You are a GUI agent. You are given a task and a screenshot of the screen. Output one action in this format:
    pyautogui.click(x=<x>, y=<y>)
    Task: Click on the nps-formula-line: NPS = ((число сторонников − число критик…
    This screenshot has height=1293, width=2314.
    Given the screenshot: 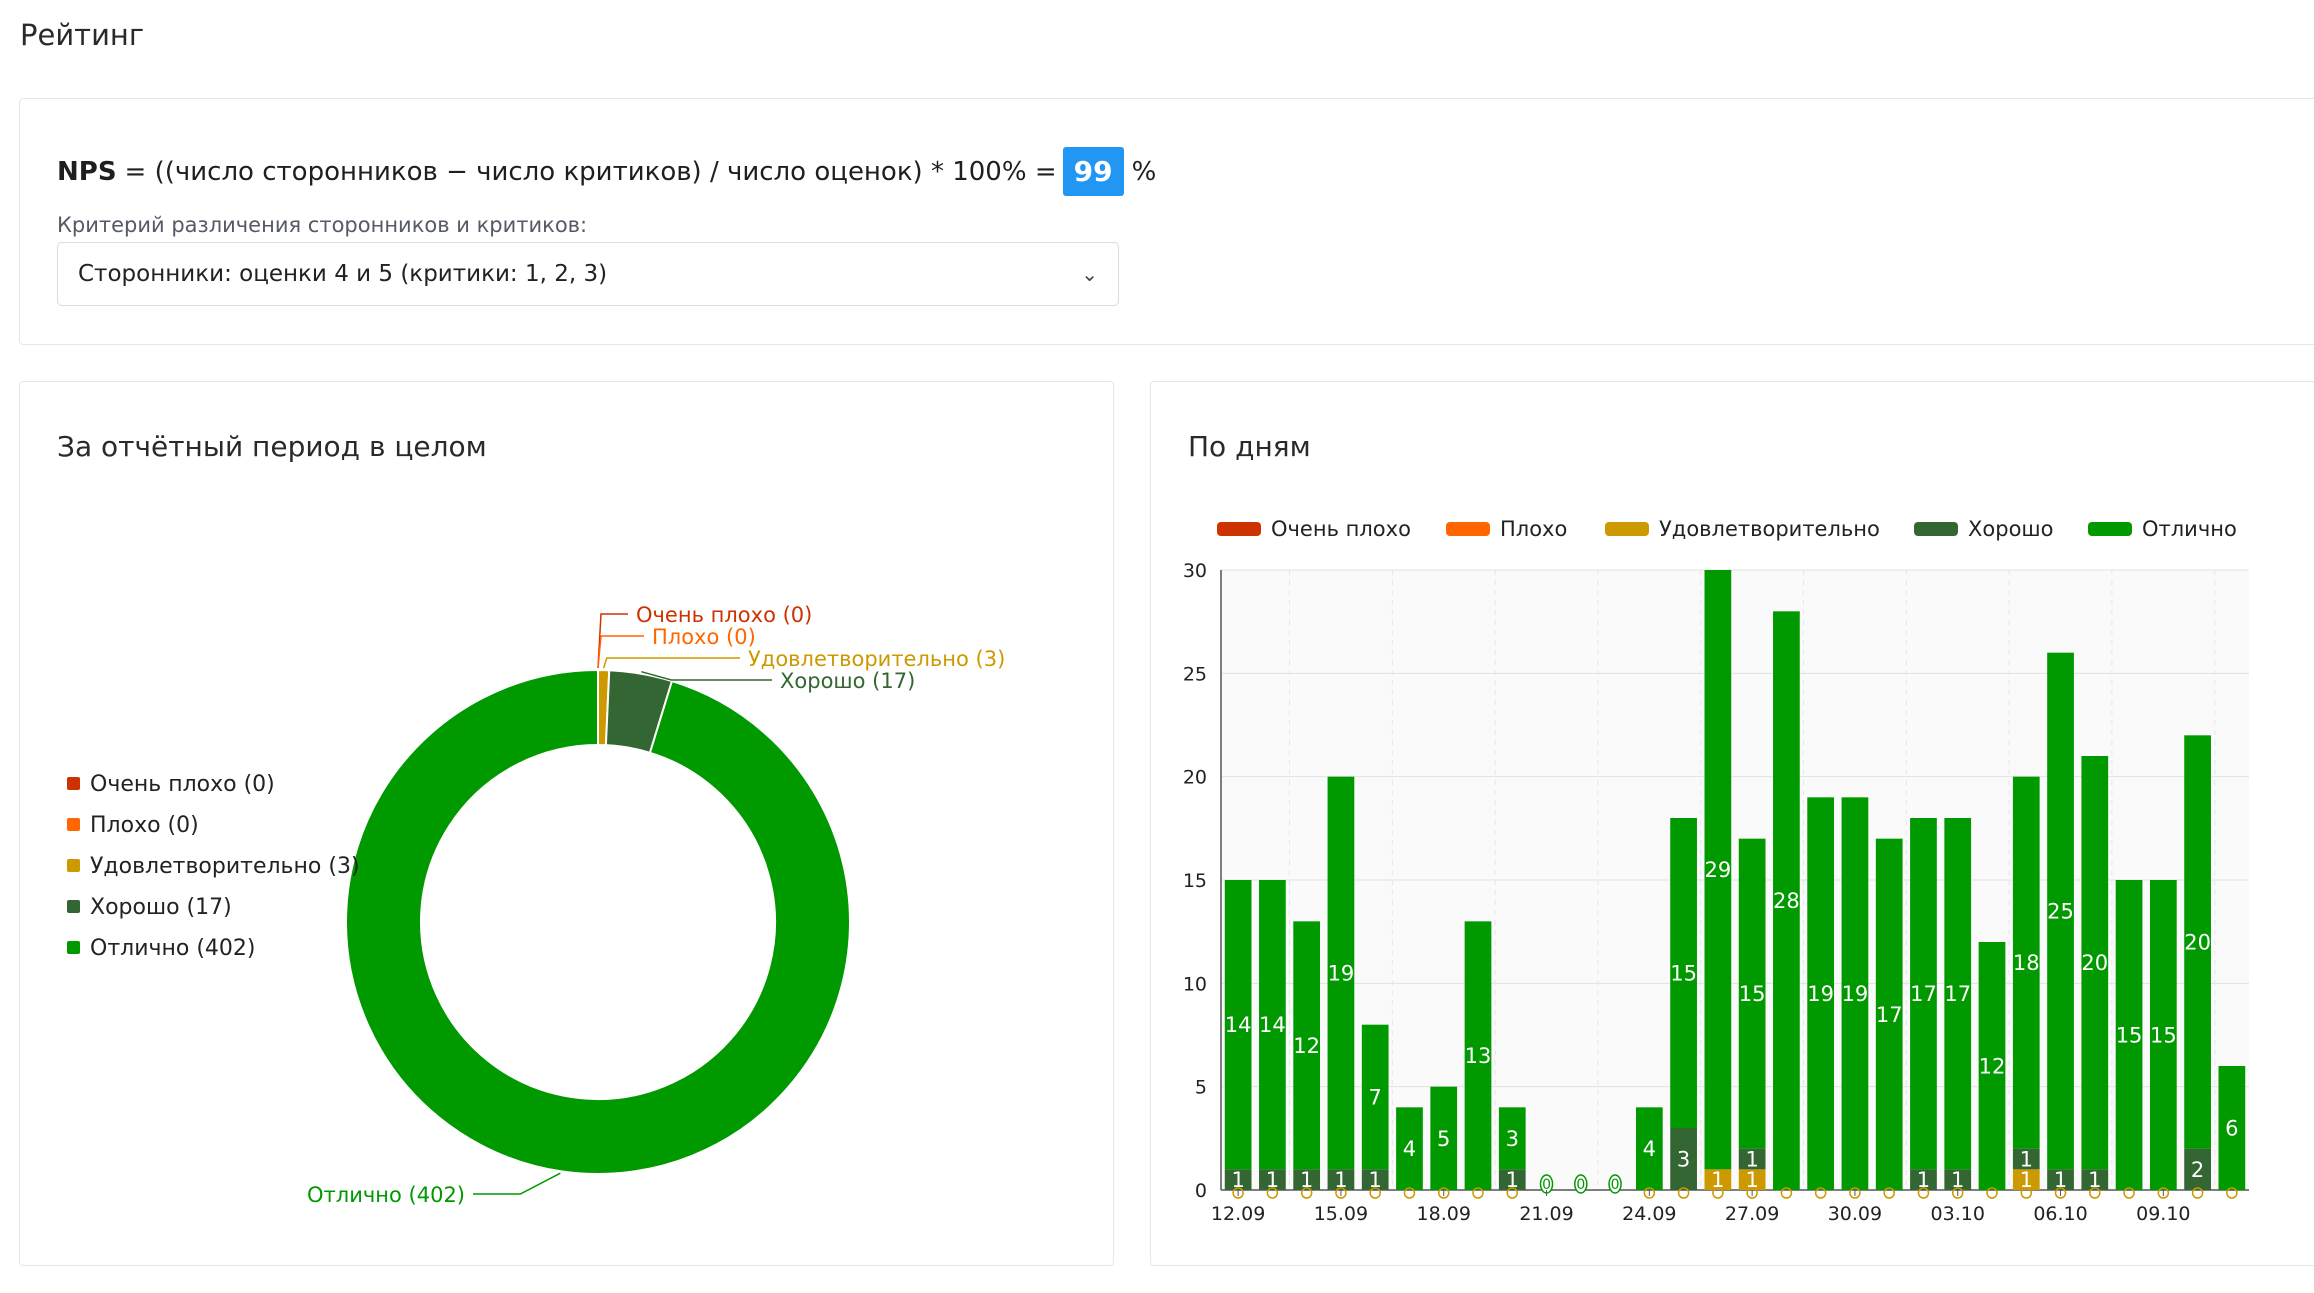 What is the action you would take?
    pyautogui.click(x=606, y=171)
    